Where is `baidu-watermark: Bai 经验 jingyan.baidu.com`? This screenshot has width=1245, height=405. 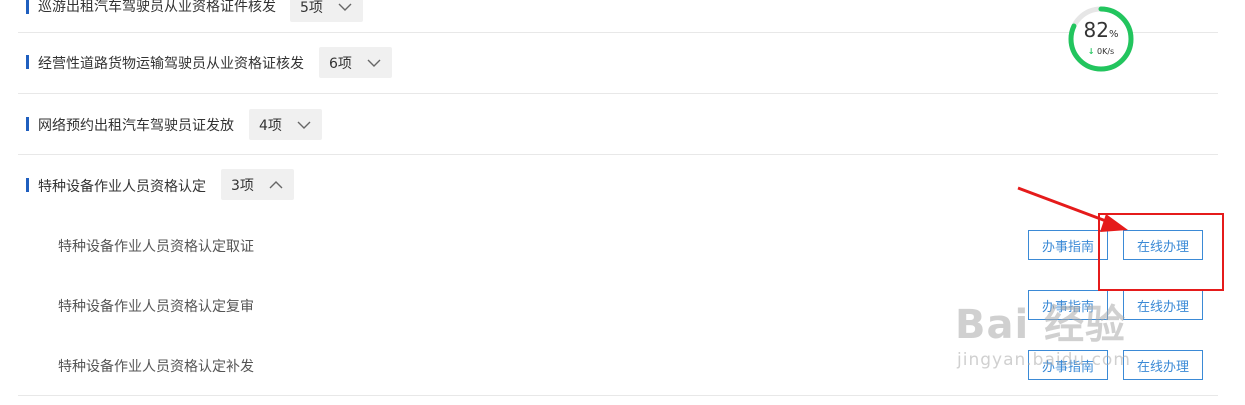
baidu-watermark: Bai 经验 jingyan.baidu.com is located at coordinates (1043, 336).